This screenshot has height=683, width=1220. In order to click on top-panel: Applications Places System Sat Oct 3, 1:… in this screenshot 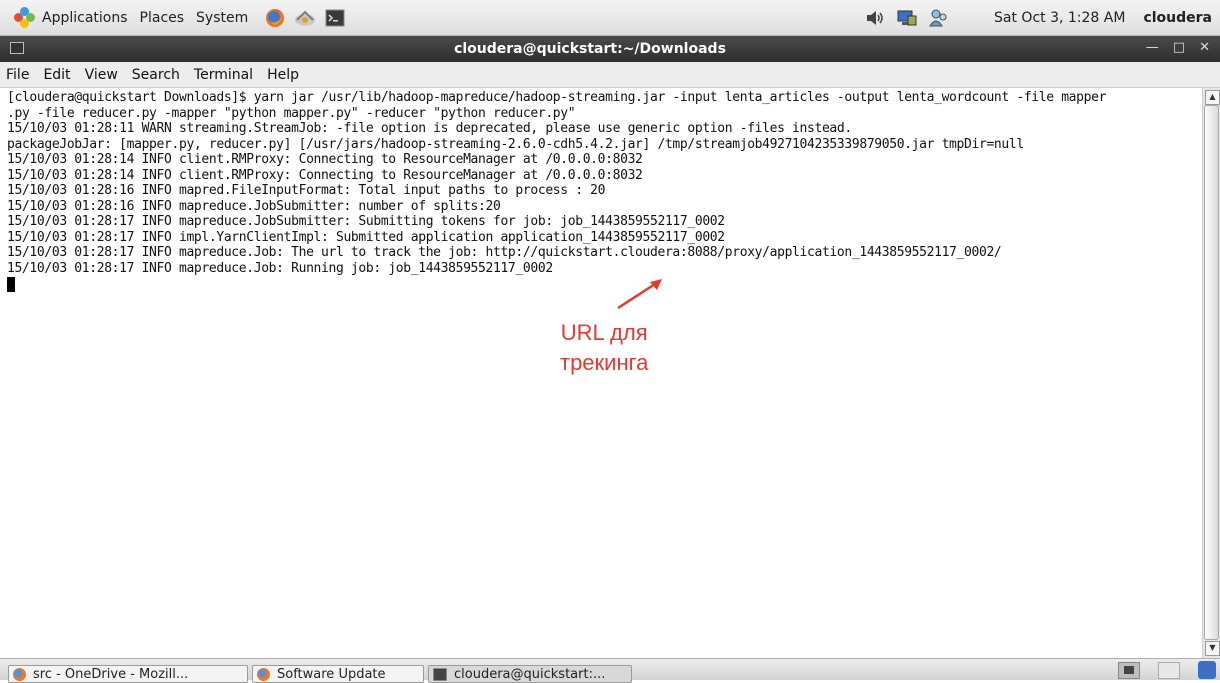, I will do `click(610, 18)`.